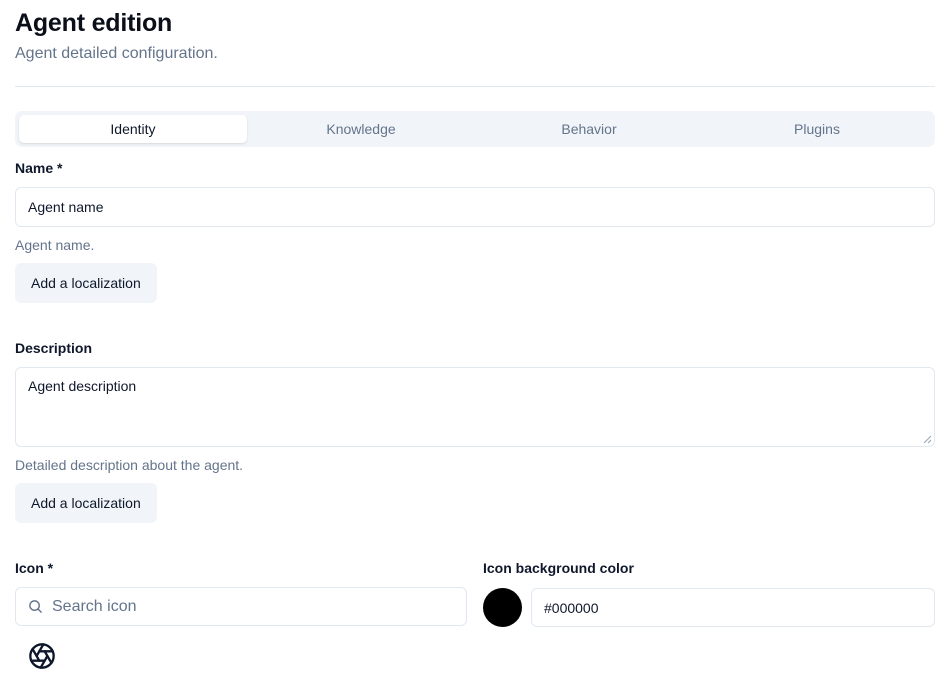 Image resolution: width=948 pixels, height=679 pixels. What do you see at coordinates (475, 86) in the screenshot?
I see `header-divider` at bounding box center [475, 86].